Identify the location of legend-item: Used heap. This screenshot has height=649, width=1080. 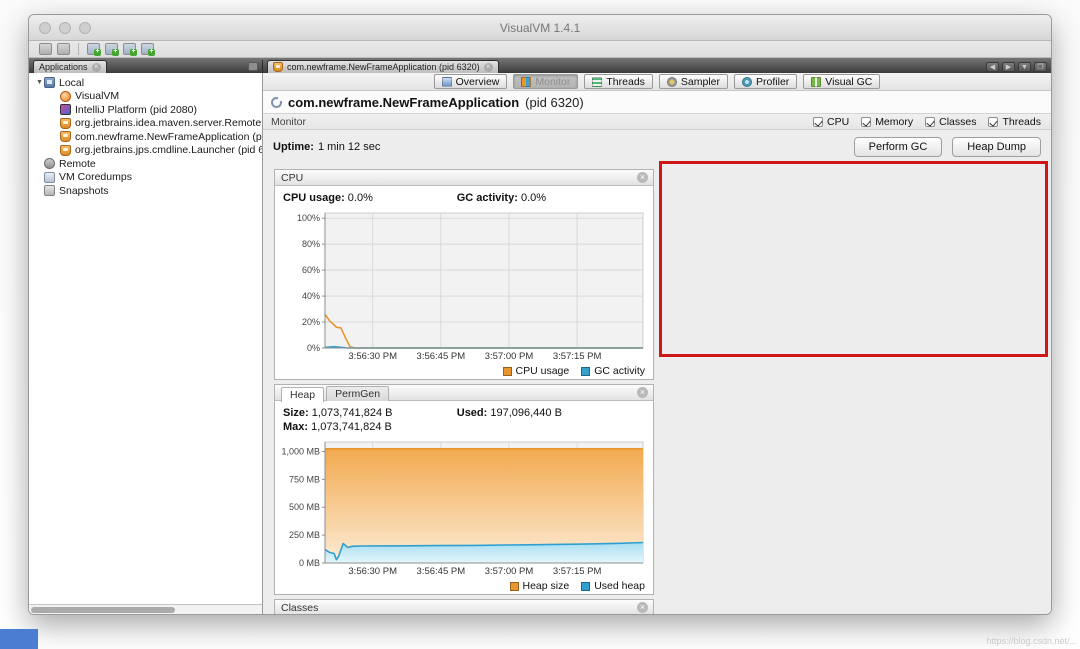
(613, 586).